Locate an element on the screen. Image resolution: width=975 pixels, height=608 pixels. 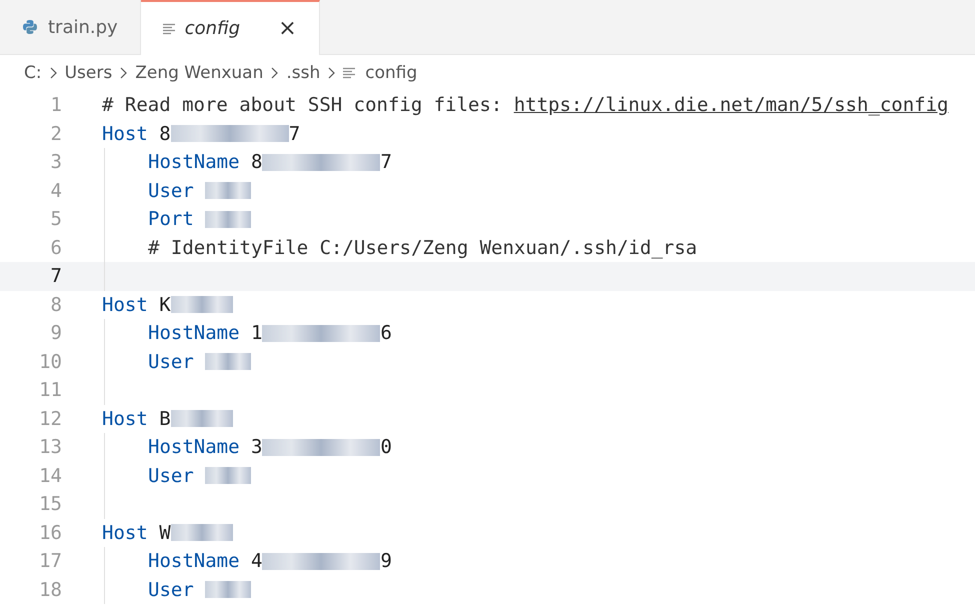
breadcrumb-item: .ssh is located at coordinates (303, 73).